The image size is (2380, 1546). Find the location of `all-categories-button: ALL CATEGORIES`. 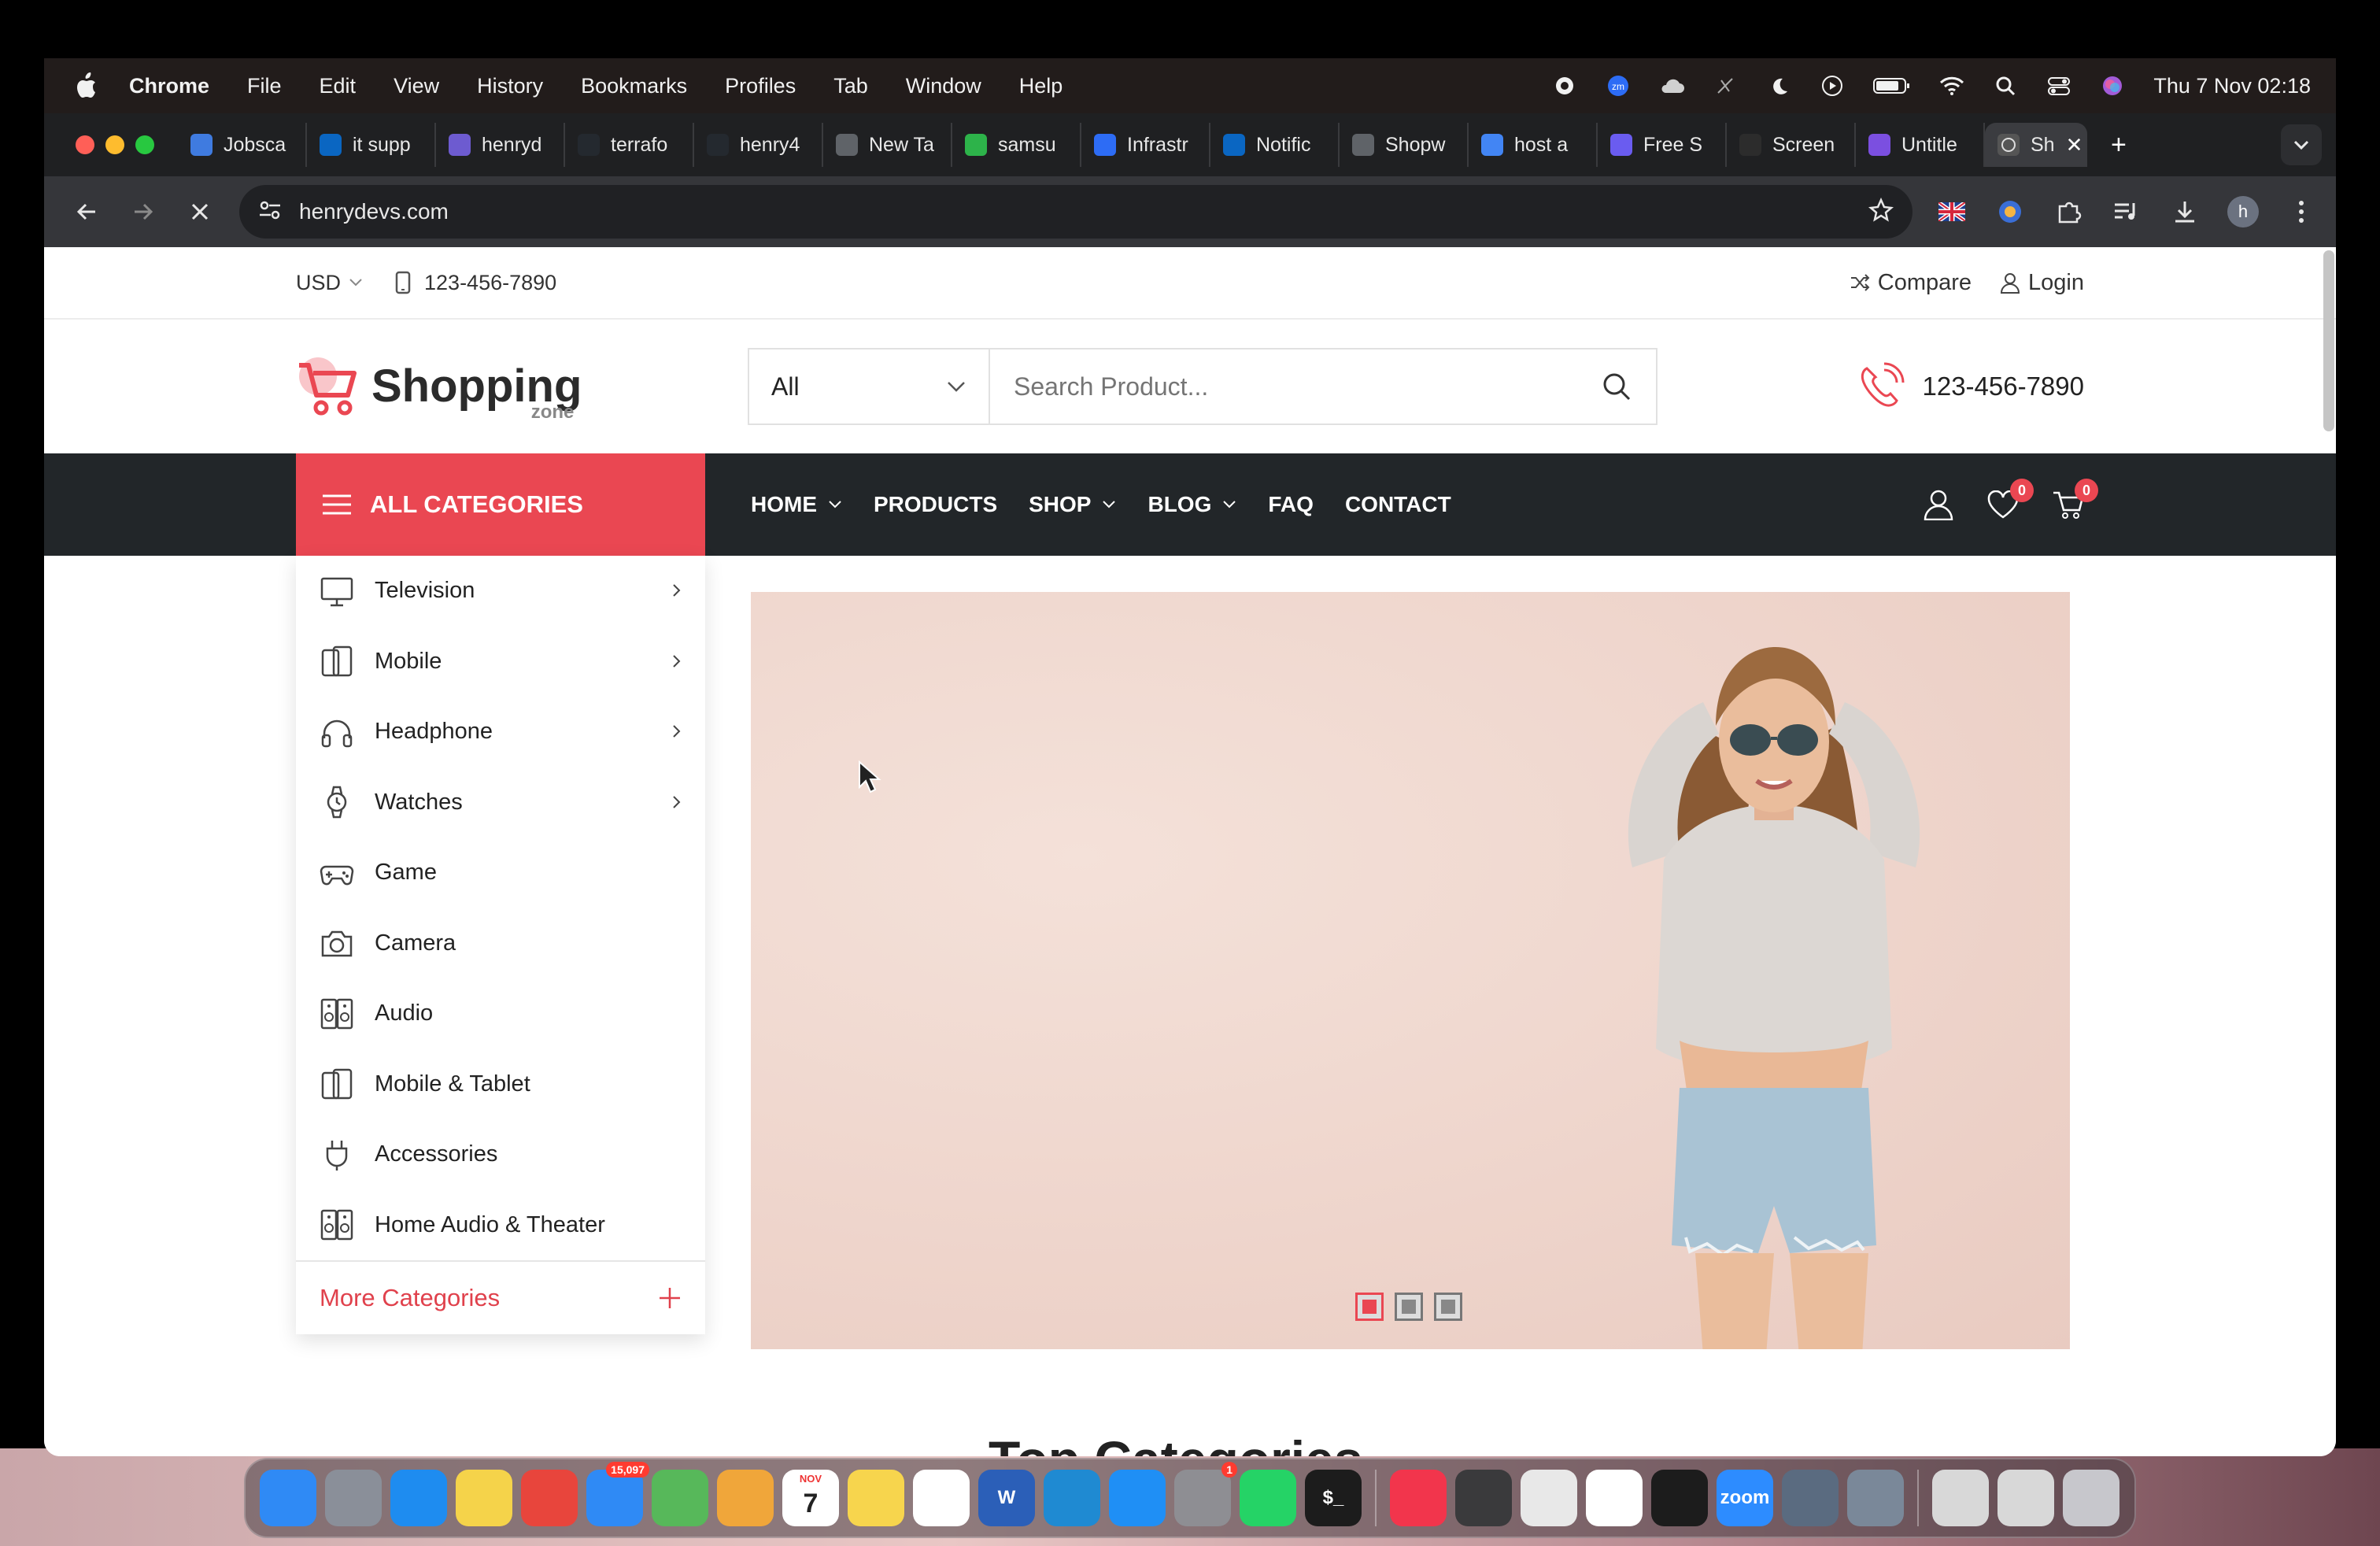

all-categories-button: ALL CATEGORIES is located at coordinates (500, 504).